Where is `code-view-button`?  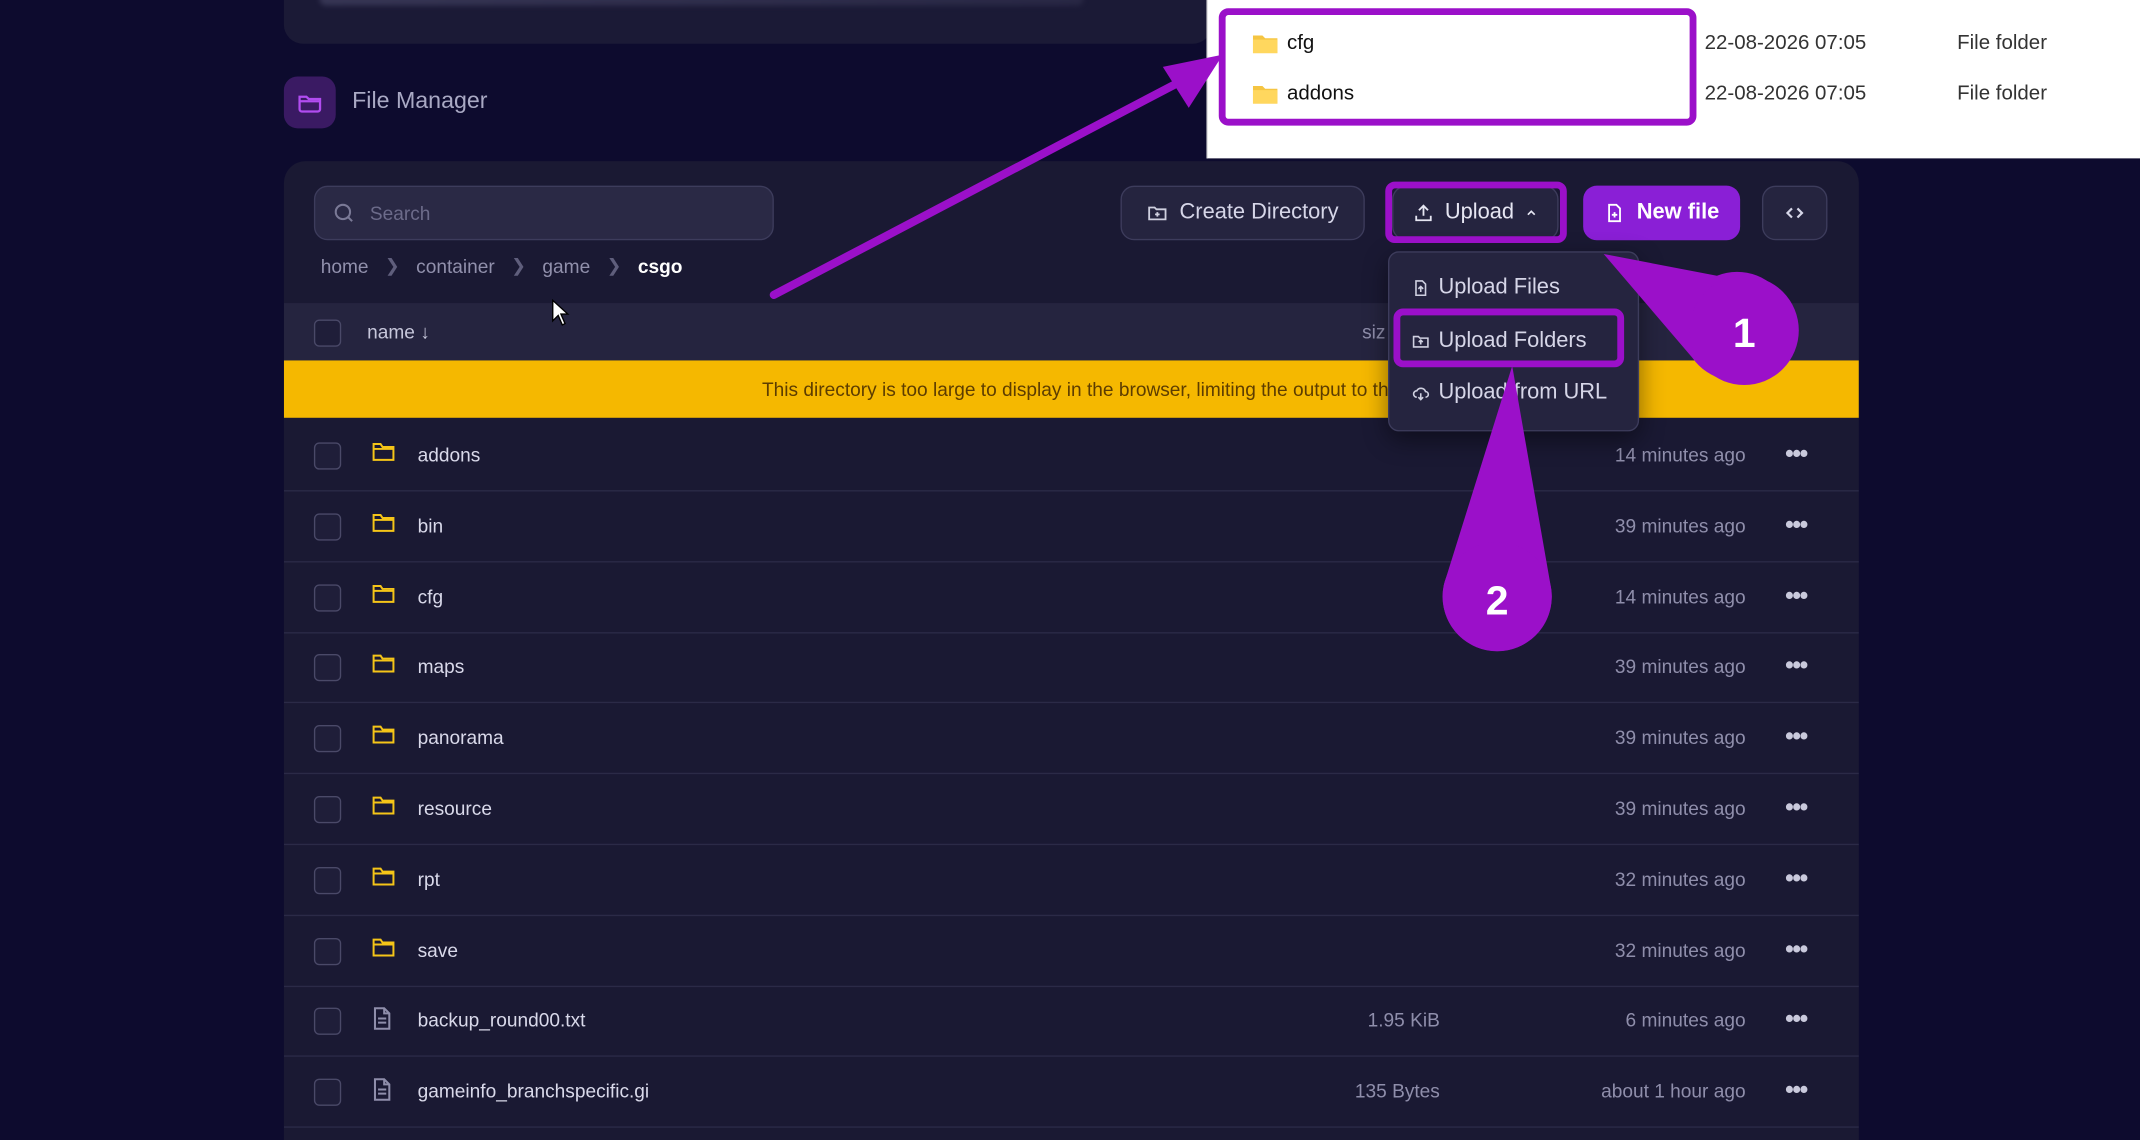
code-view-button is located at coordinates (1794, 213).